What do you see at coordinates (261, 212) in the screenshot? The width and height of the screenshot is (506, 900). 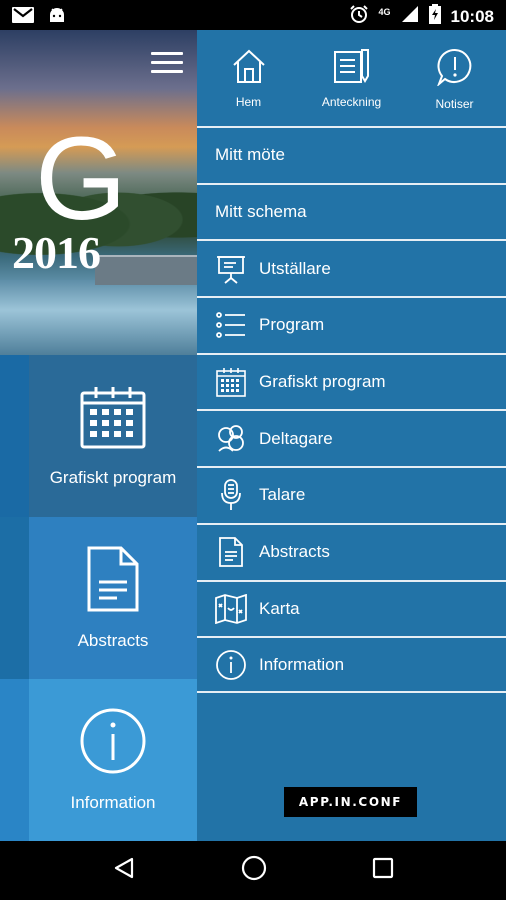 I see `menu-item-label: Mitt schema` at bounding box center [261, 212].